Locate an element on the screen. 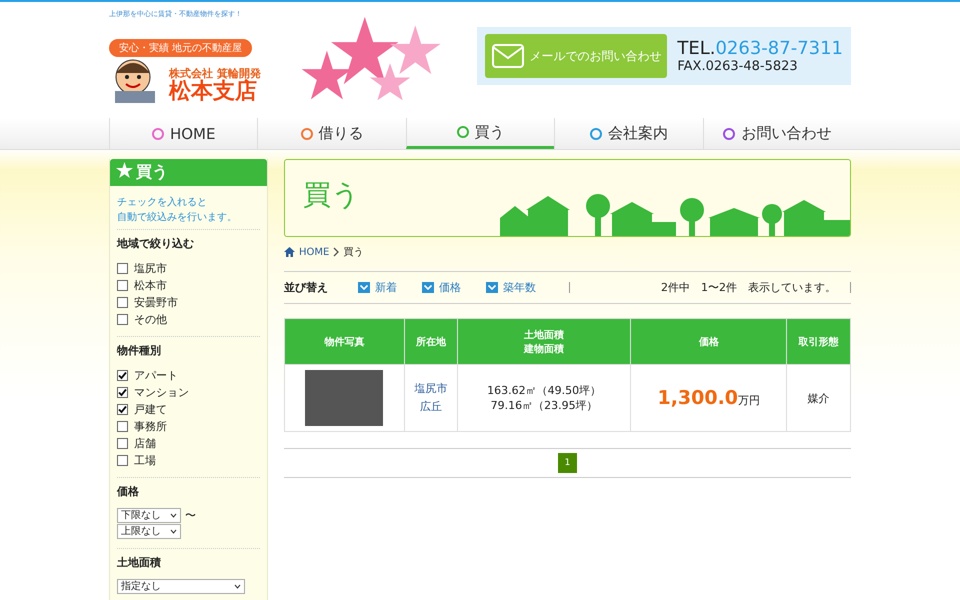 Image resolution: width=960 pixels, height=600 pixels. column-header: 価格 is located at coordinates (708, 342).